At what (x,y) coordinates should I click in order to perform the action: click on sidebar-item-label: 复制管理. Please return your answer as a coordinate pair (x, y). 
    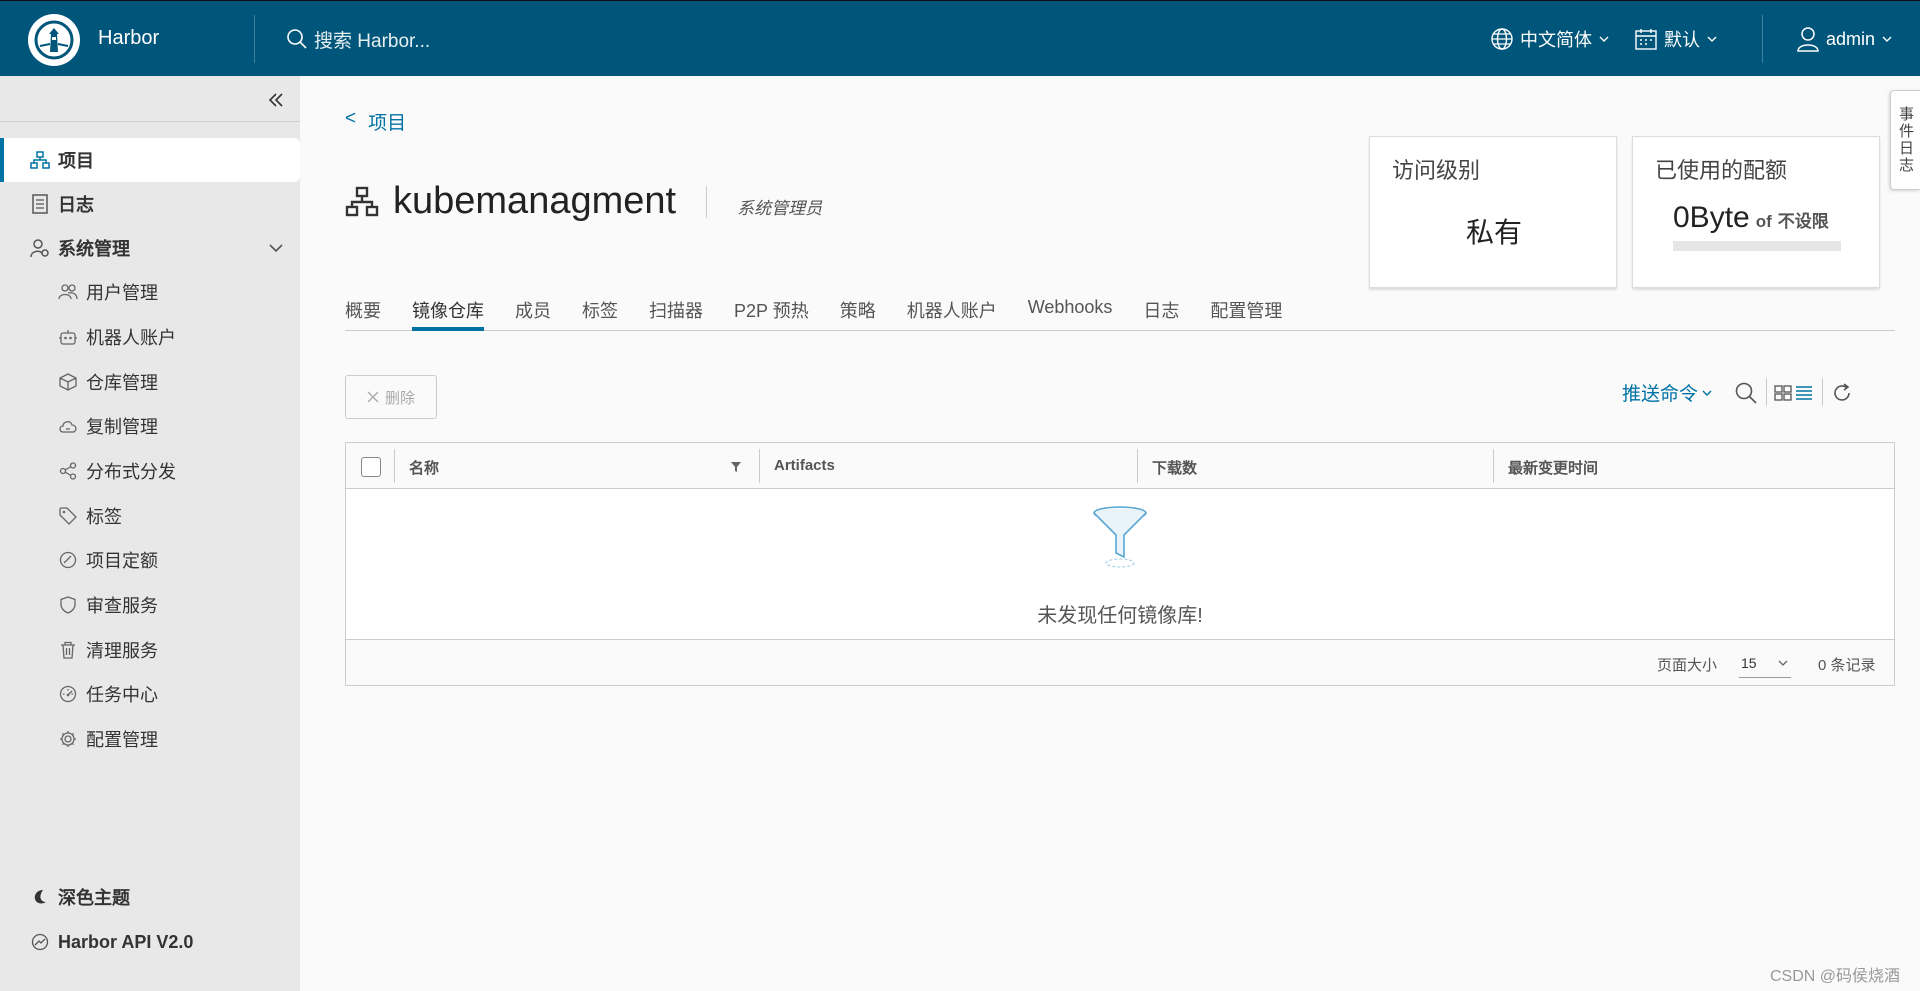
    Looking at the image, I should click on (122, 427).